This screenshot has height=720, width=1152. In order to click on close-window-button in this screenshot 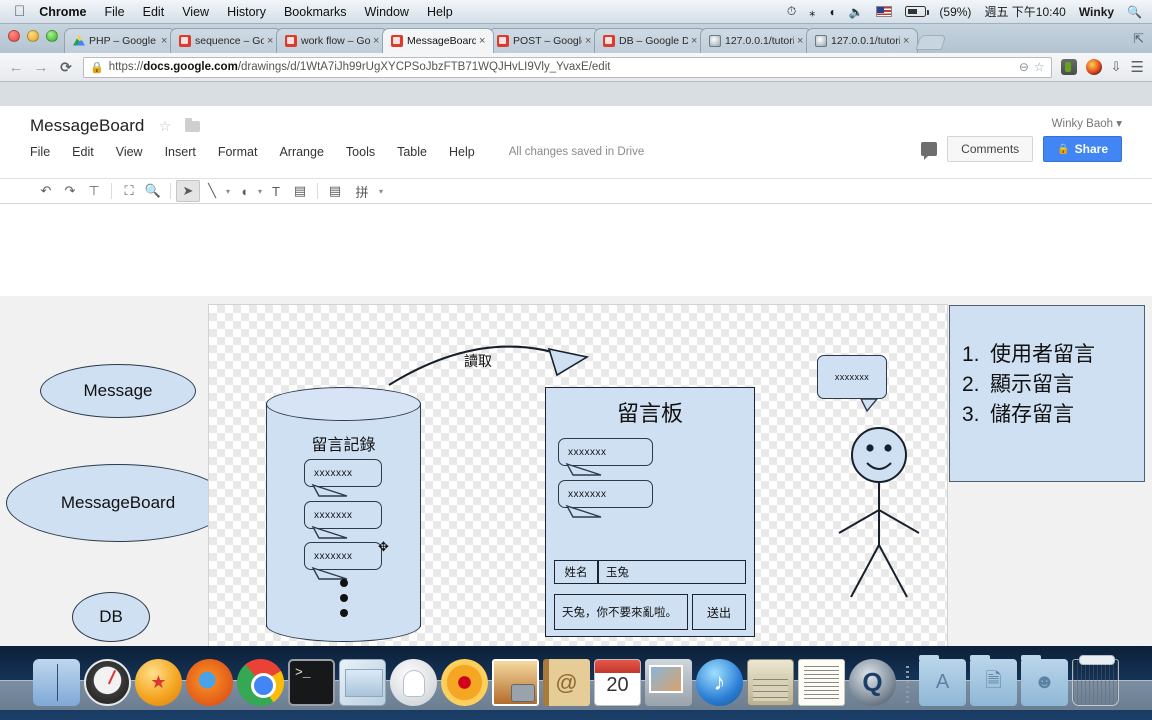, I will do `click(14, 36)`.